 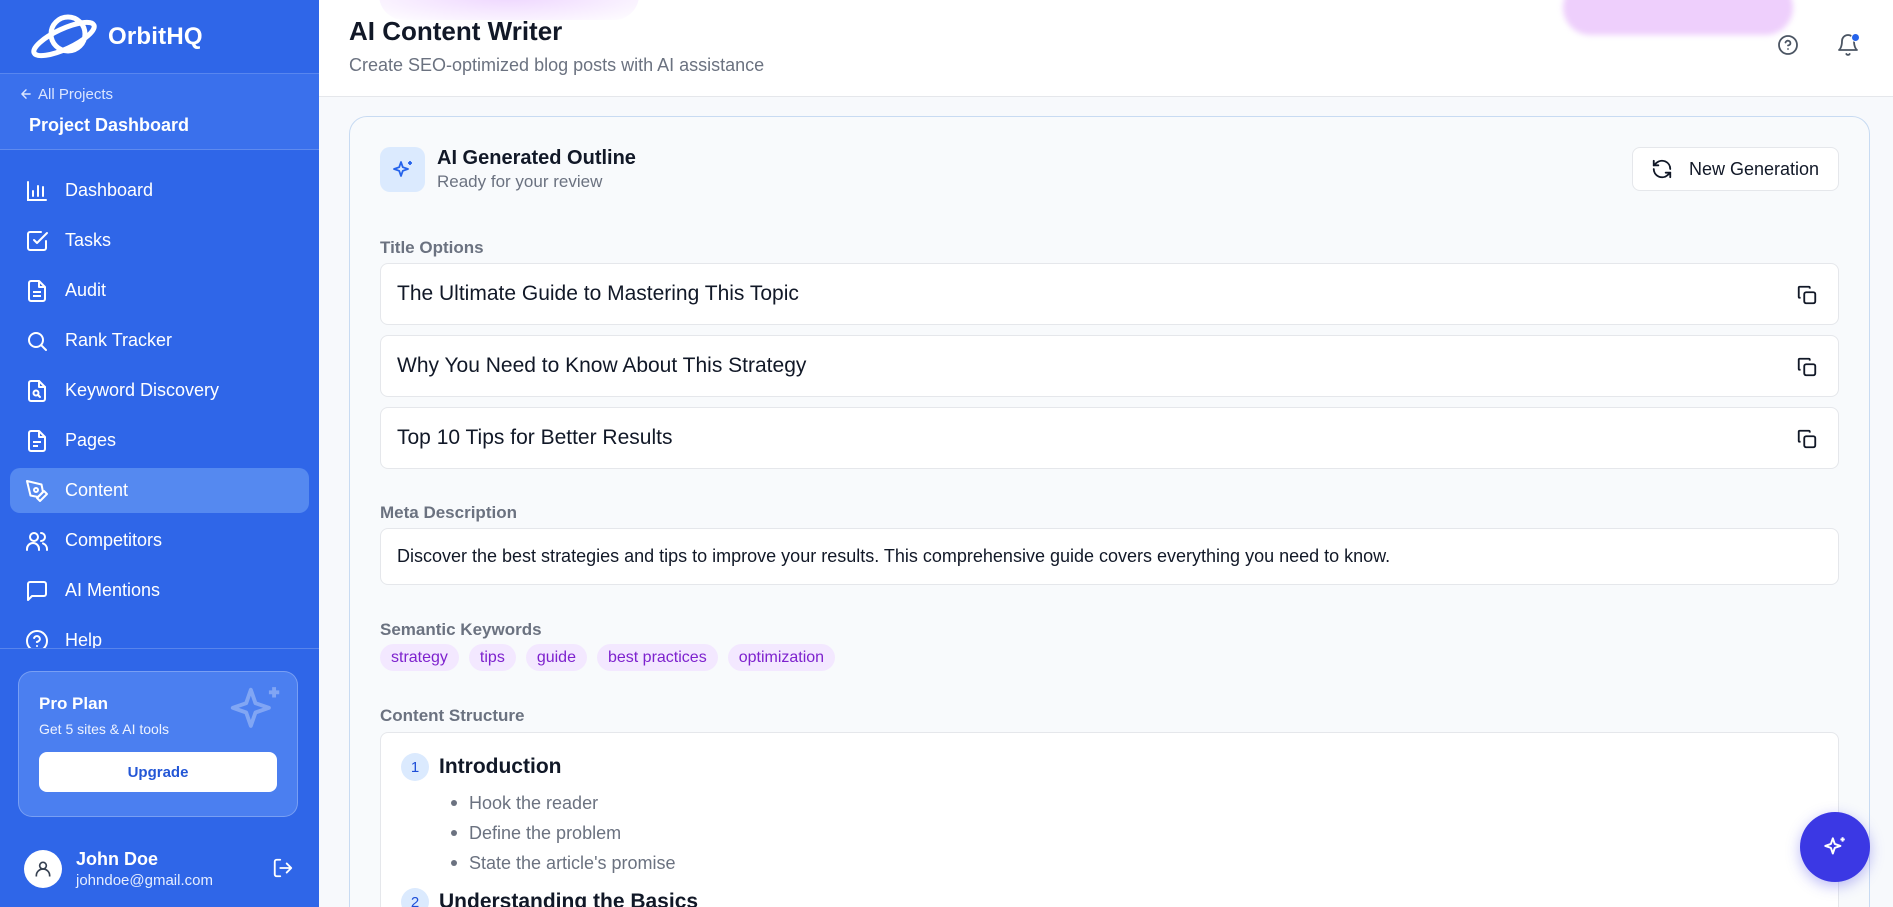 I want to click on user-profile: John Doe johndoe@gmail.com, so click(x=159, y=869).